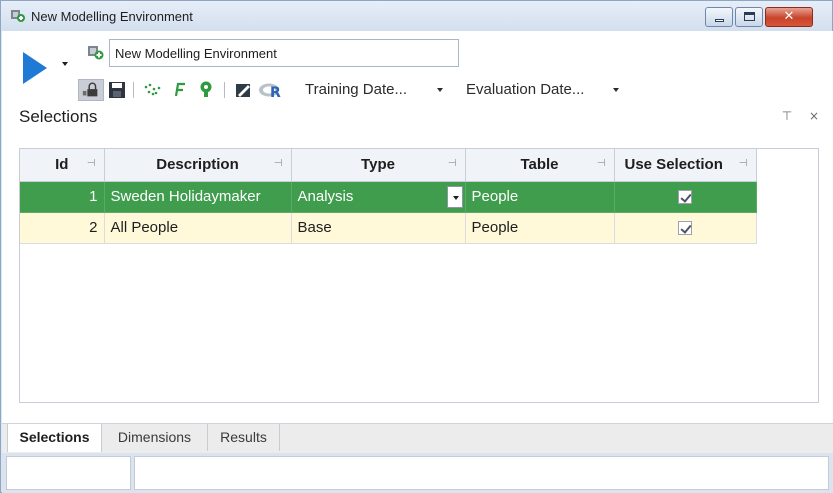  Describe the element at coordinates (481, 473) in the screenshot. I see `status-panel-right` at that location.